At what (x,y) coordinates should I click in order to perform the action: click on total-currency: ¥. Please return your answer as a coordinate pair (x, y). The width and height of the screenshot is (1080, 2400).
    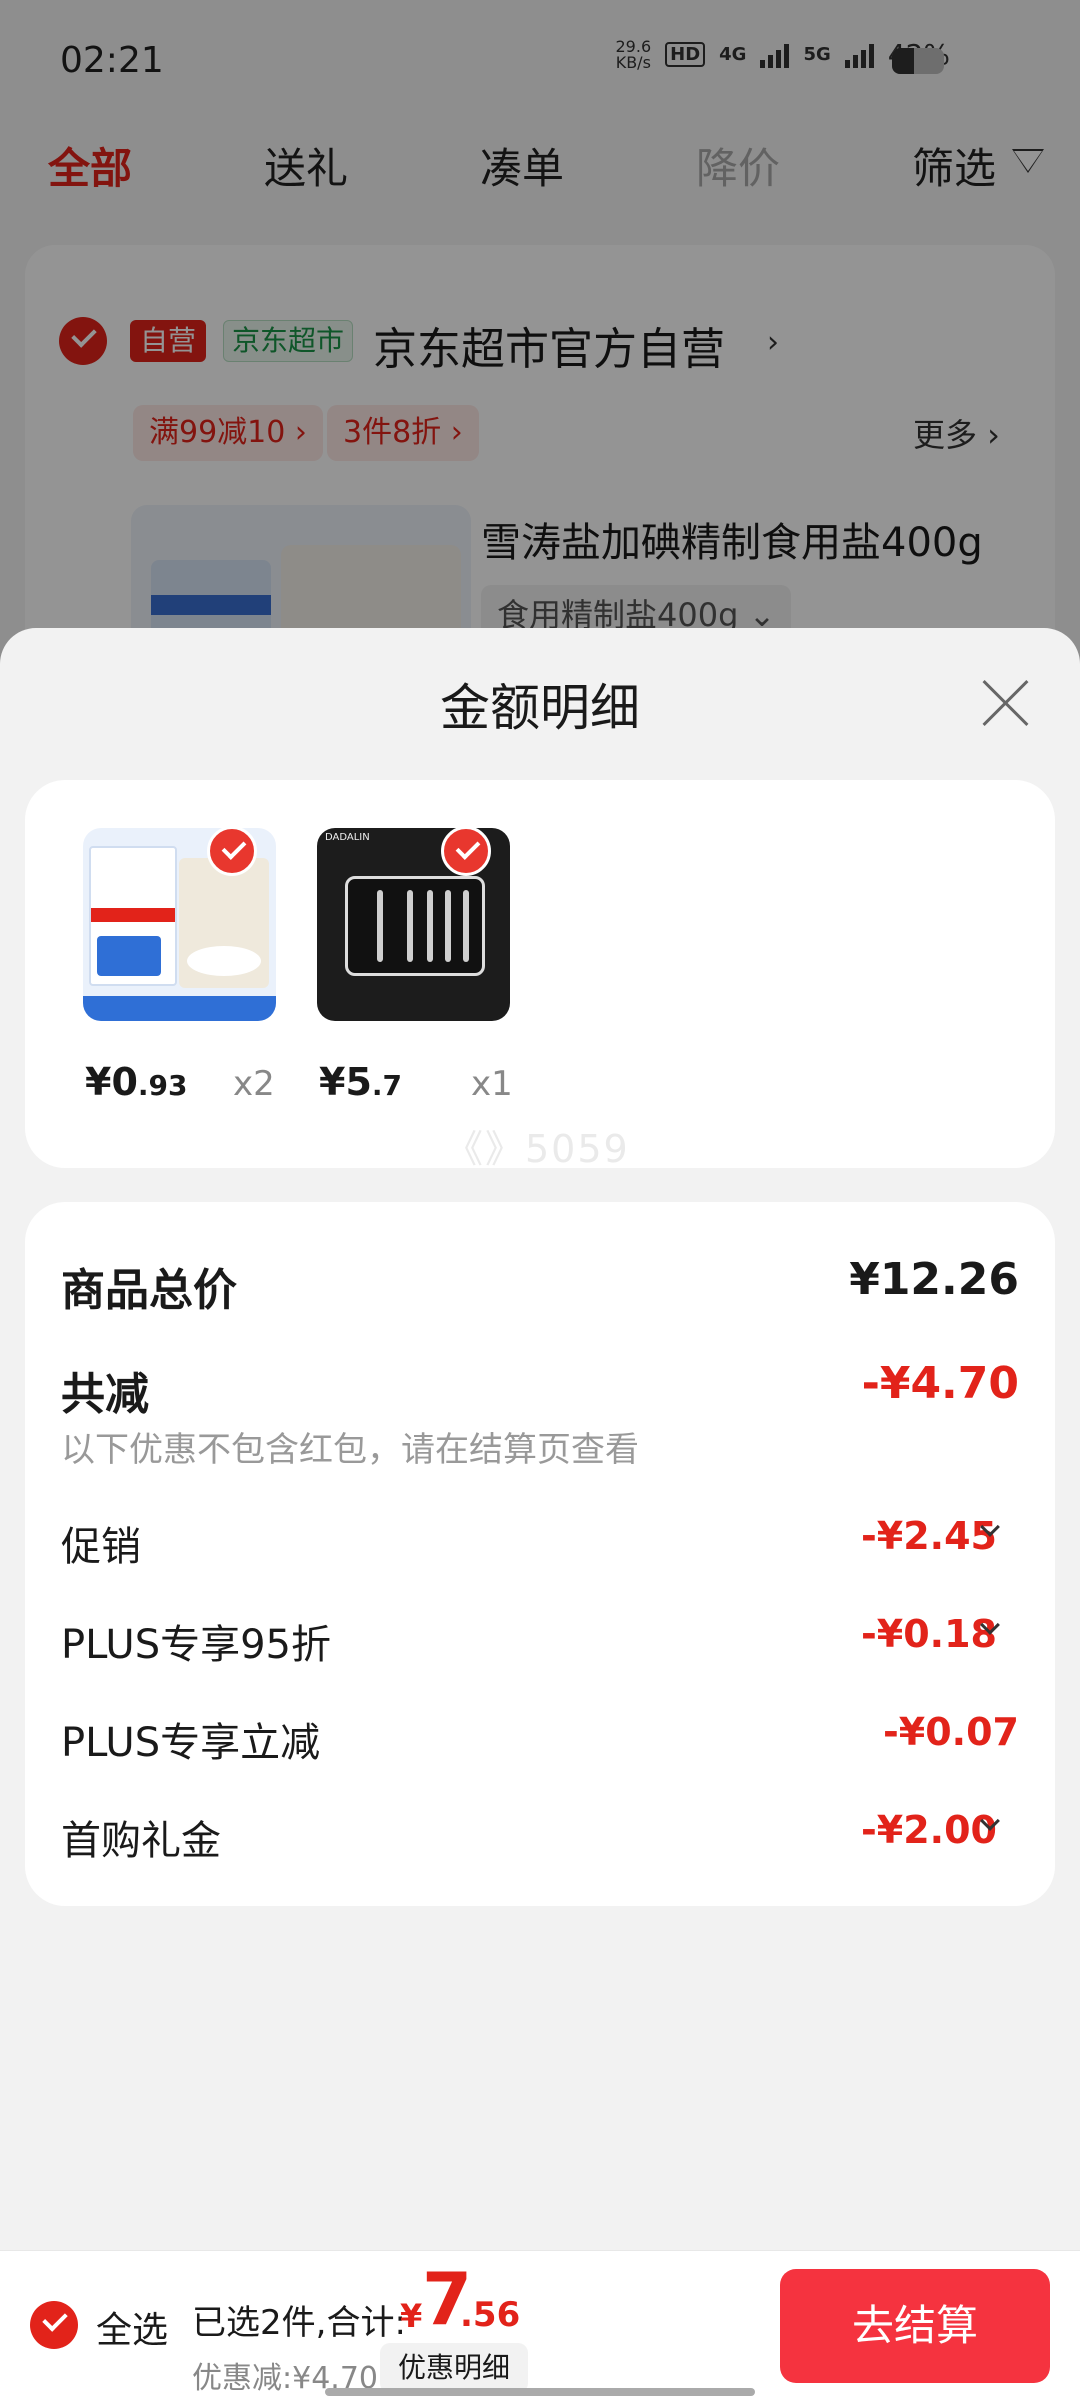
    Looking at the image, I should click on (411, 2316).